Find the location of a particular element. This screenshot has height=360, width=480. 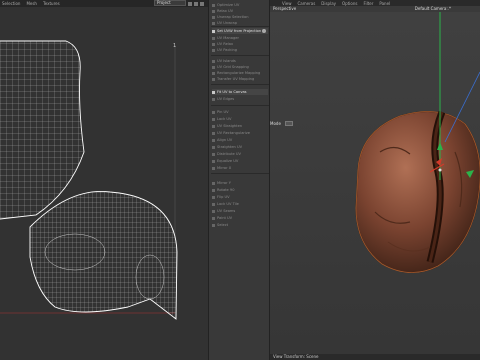

vp-menu-options: Options is located at coordinates (349, 3).